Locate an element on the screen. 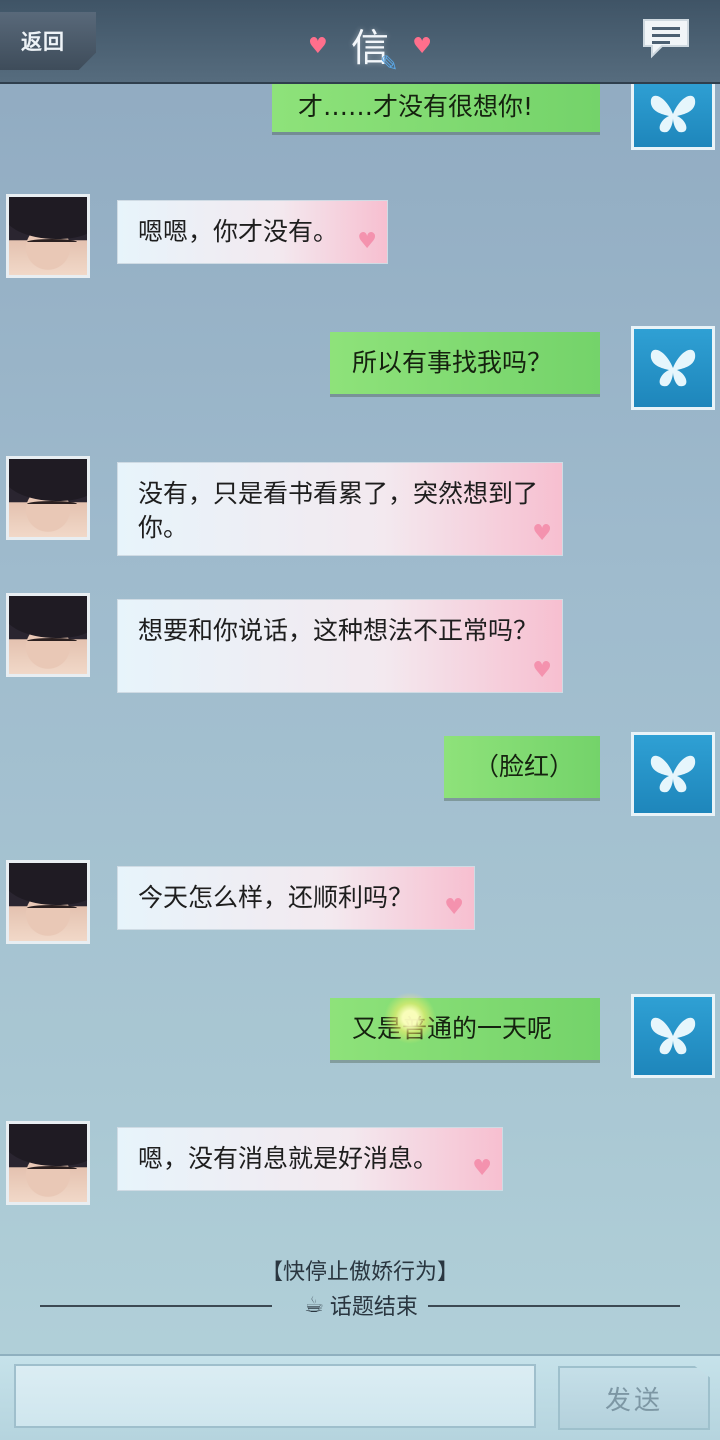 The height and width of the screenshot is (1440, 720). divider-right is located at coordinates (554, 1306).